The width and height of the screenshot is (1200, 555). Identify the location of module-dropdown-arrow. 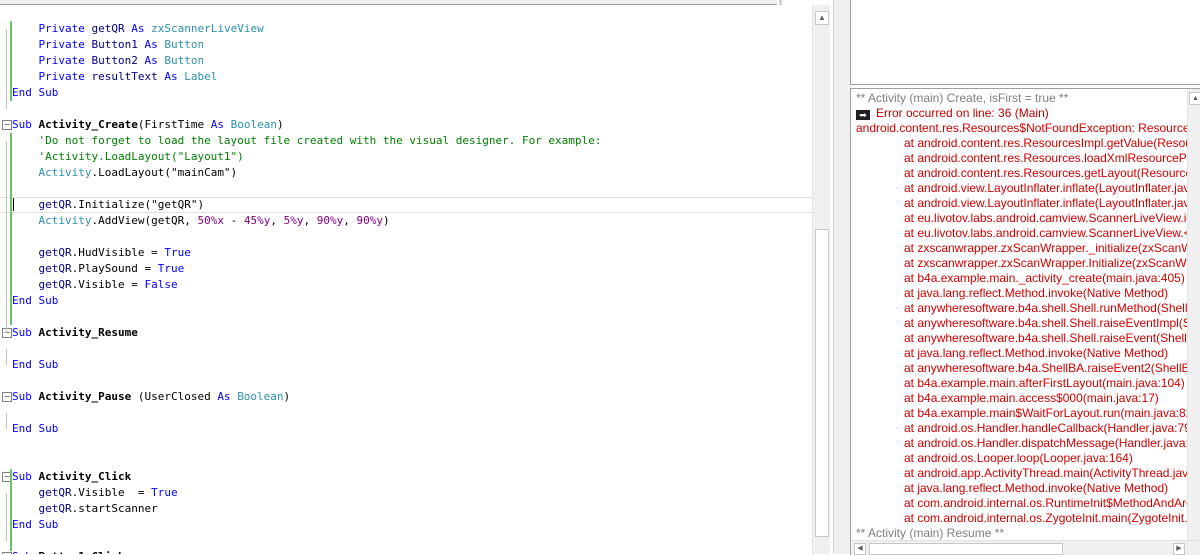
(780, 2).